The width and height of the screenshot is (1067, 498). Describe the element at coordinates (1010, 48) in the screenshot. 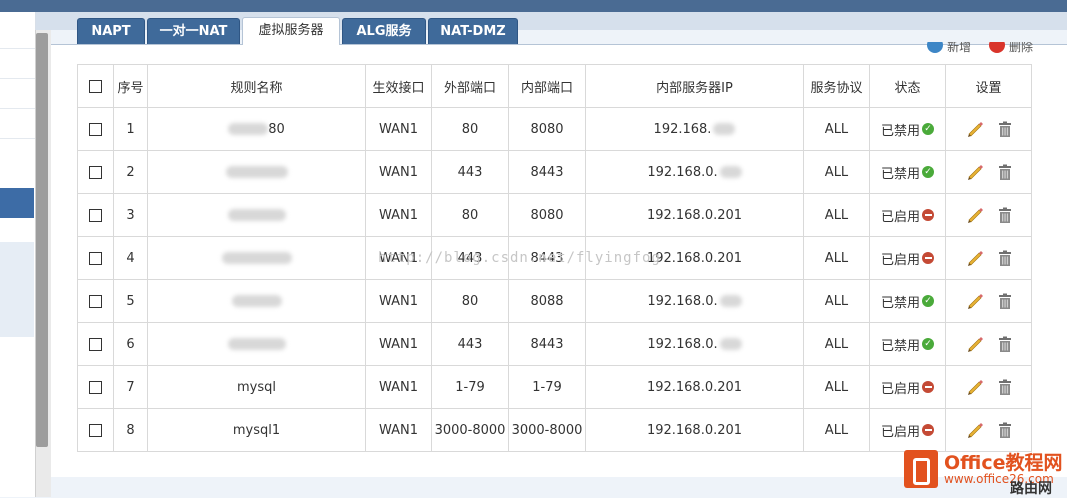

I see `delete-button: 删除` at that location.